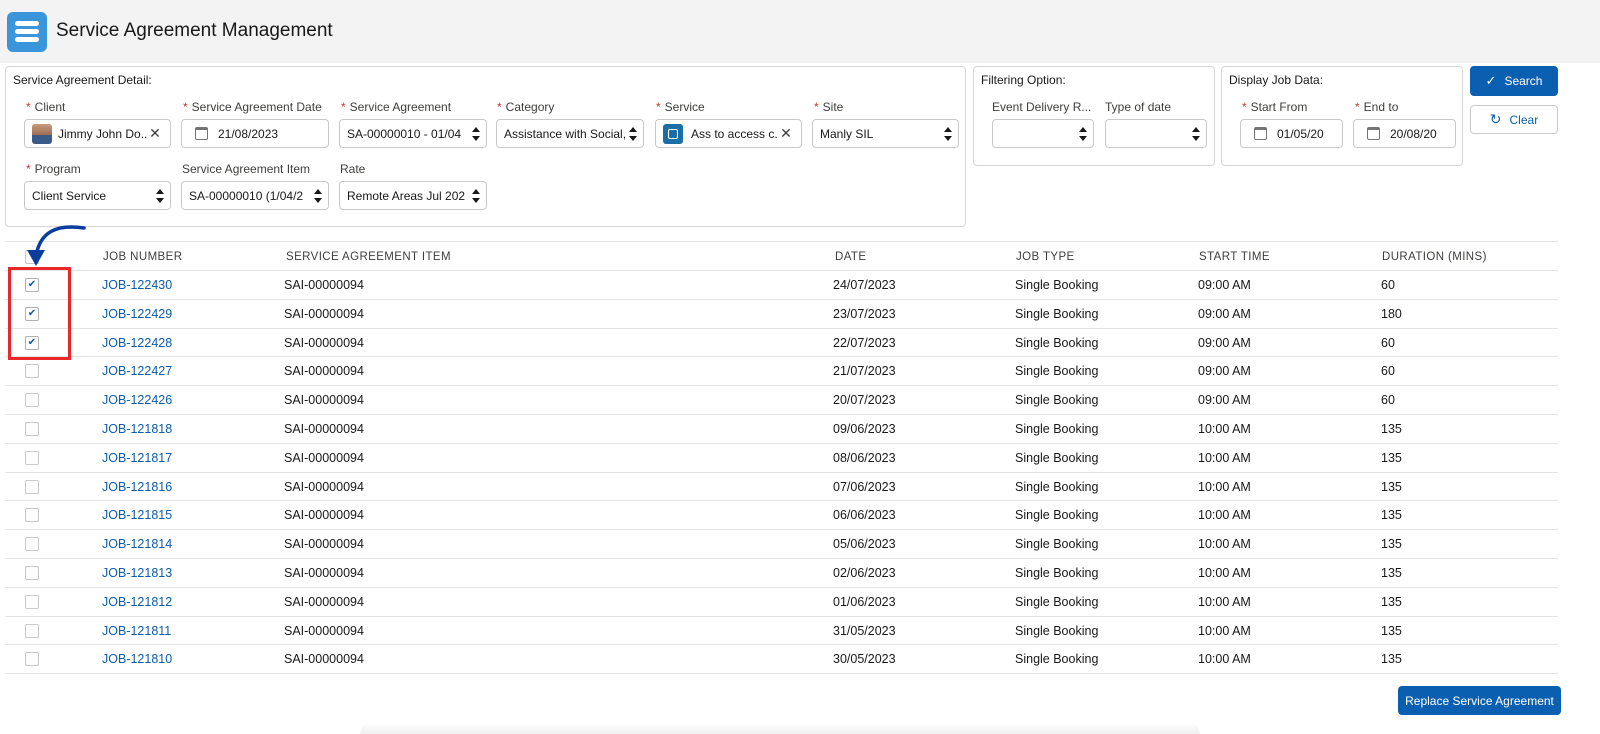 This screenshot has height=734, width=1600. What do you see at coordinates (255, 195) in the screenshot?
I see `sa-item-select: SA-00000010 (1/04/2` at bounding box center [255, 195].